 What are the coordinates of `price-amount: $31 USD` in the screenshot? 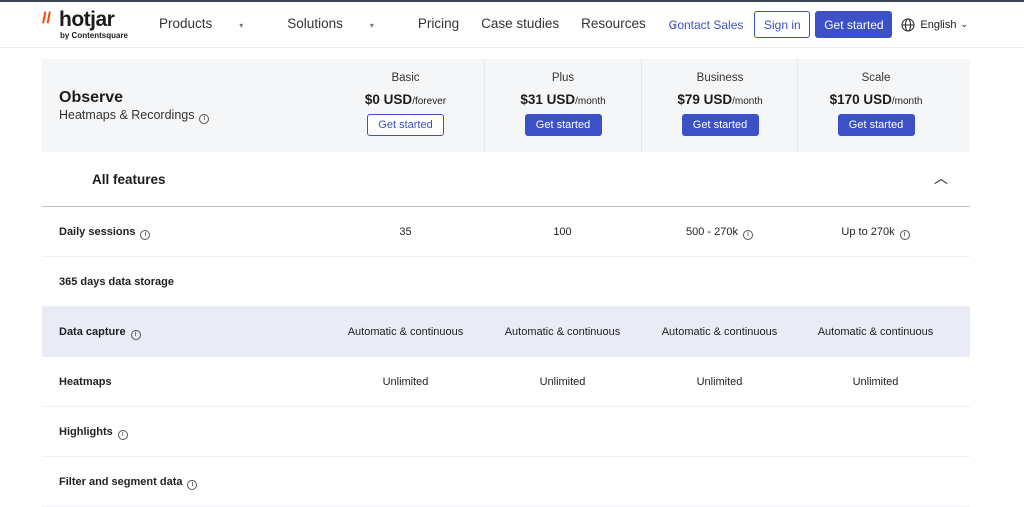 It's located at (548, 99).